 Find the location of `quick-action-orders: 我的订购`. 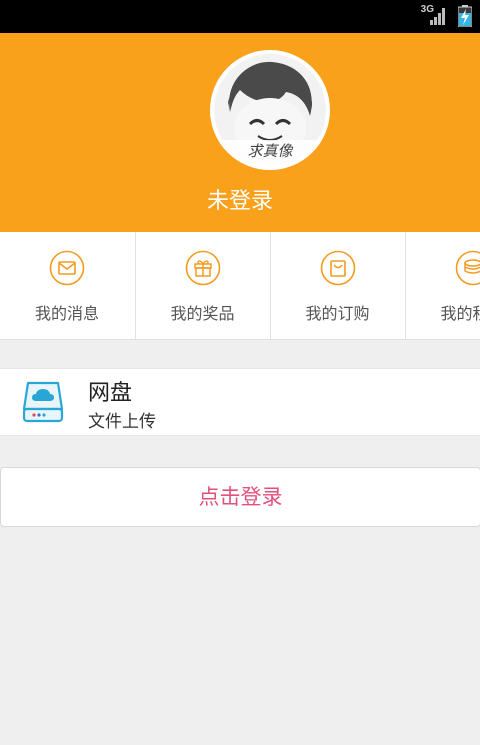

quick-action-orders: 我的订购 is located at coordinates (337, 285).